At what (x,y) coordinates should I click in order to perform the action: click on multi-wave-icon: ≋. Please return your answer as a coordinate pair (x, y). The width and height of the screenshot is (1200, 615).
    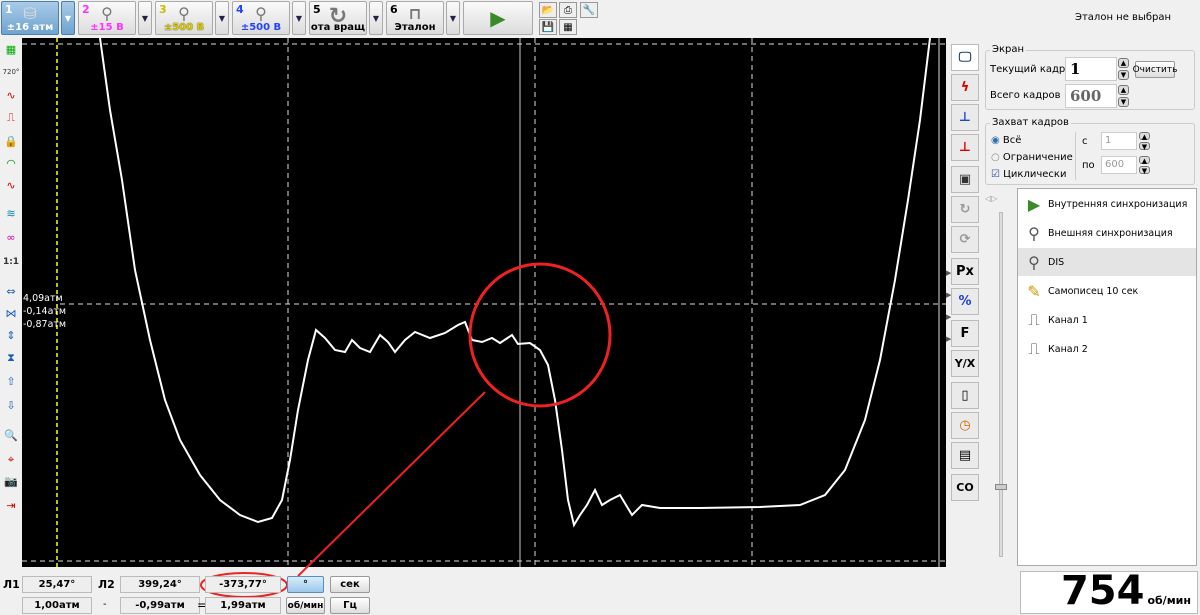
    Looking at the image, I should click on (11, 213).